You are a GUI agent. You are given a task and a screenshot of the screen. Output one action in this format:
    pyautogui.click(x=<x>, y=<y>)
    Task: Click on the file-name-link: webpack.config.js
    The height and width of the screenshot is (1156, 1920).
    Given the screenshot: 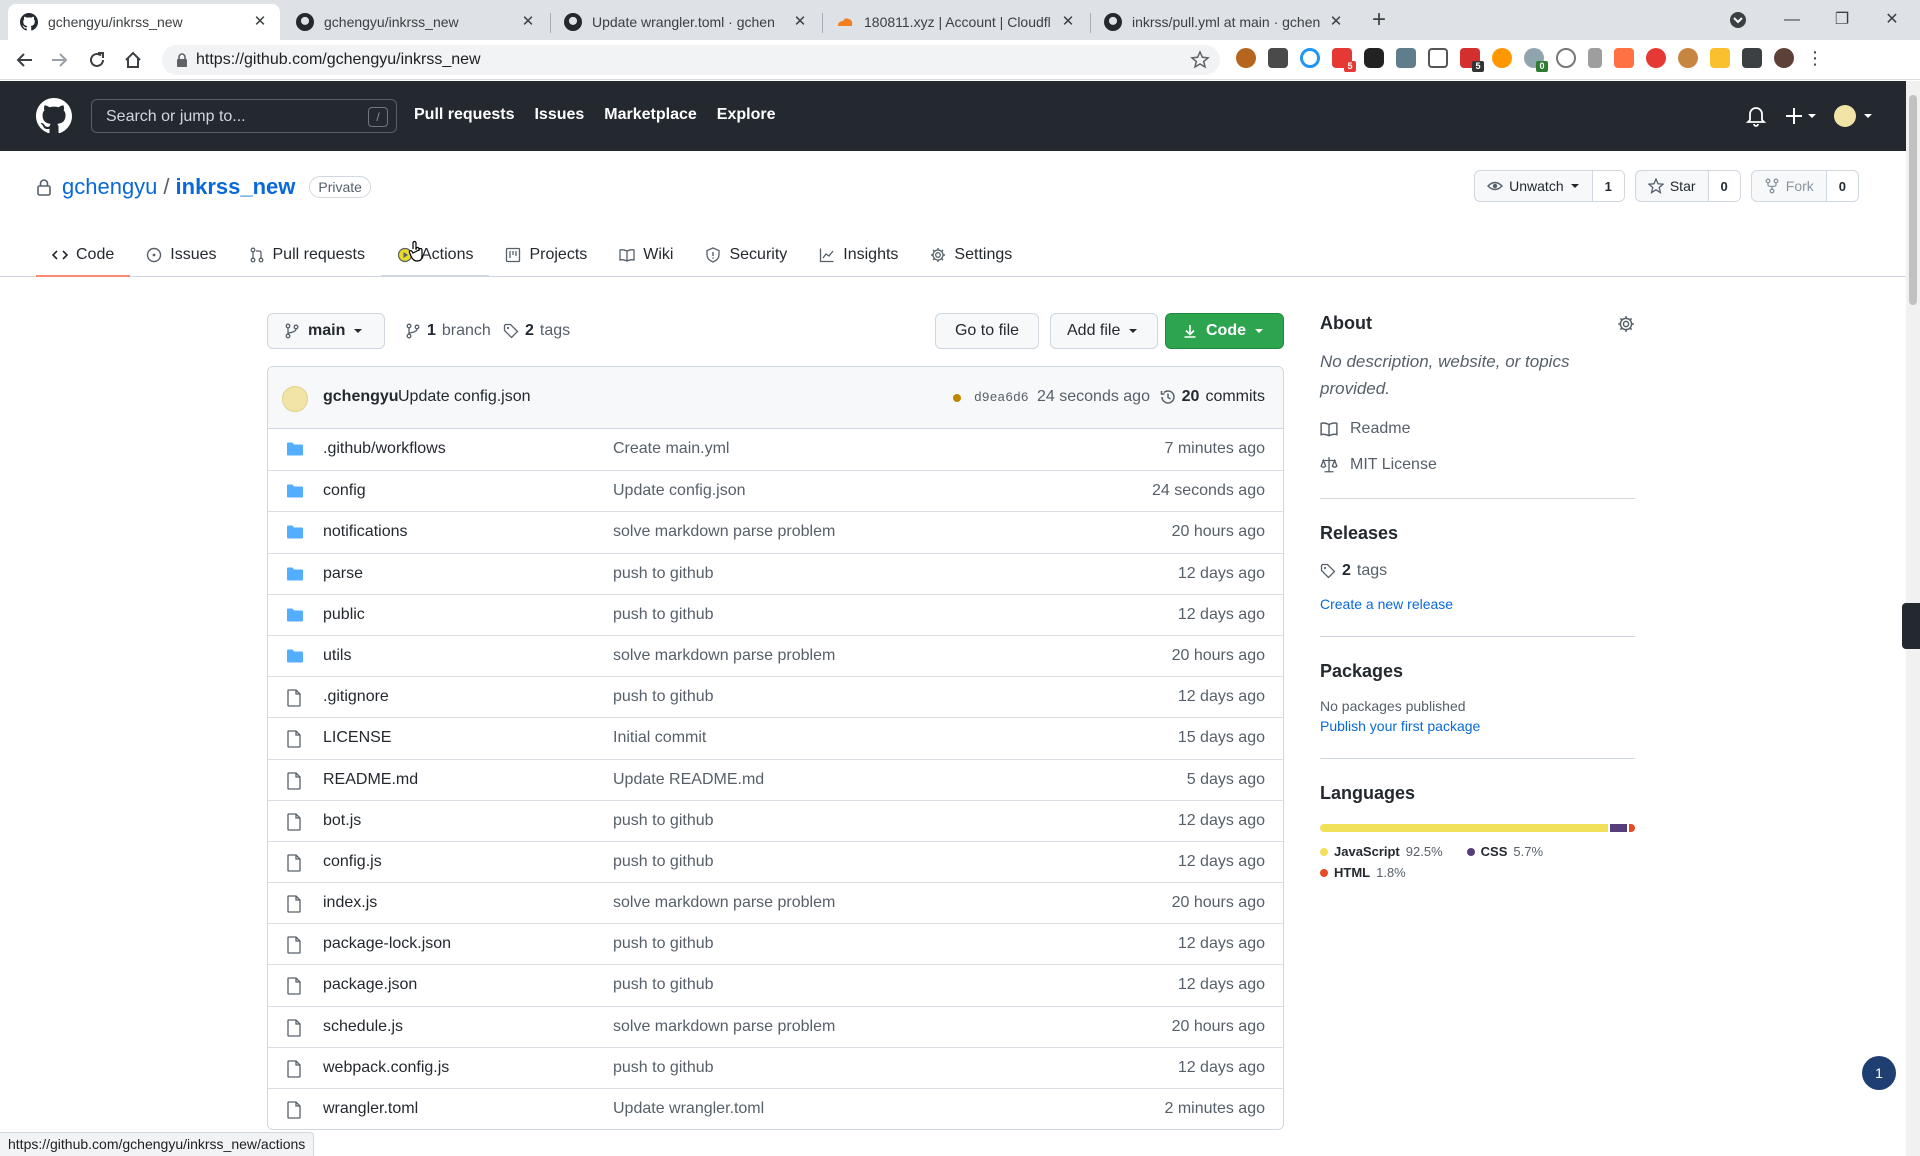 What is the action you would take?
    pyautogui.click(x=386, y=1068)
    